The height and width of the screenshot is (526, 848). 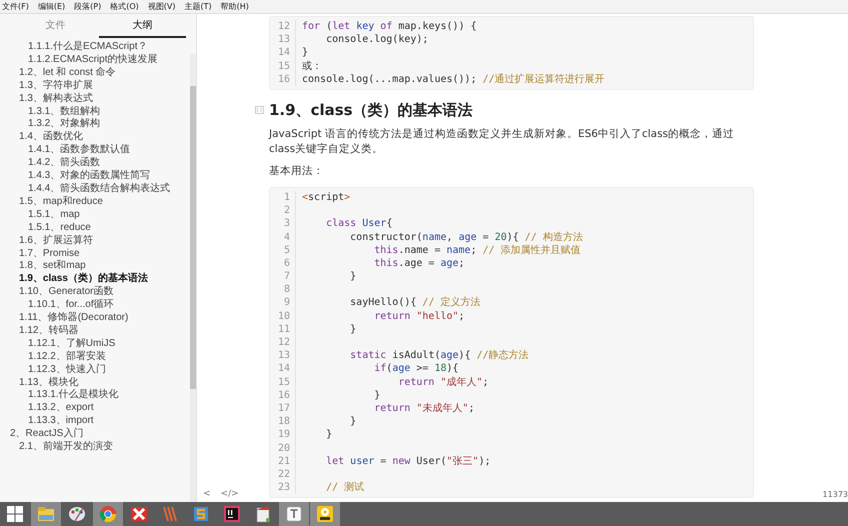 What do you see at coordinates (344, 487) in the screenshot?
I see `code-line: // 测试` at bounding box center [344, 487].